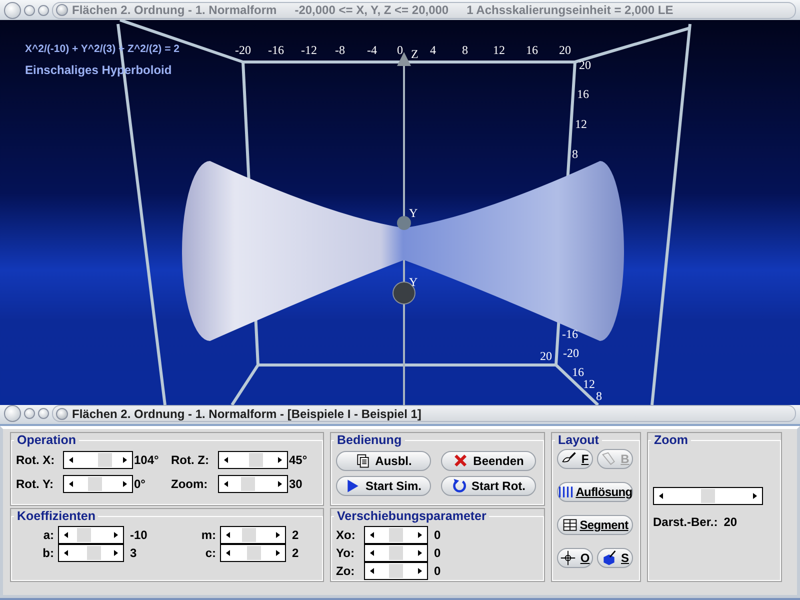 The width and height of the screenshot is (800, 600). What do you see at coordinates (570, 525) in the screenshot?
I see `table-icon` at bounding box center [570, 525].